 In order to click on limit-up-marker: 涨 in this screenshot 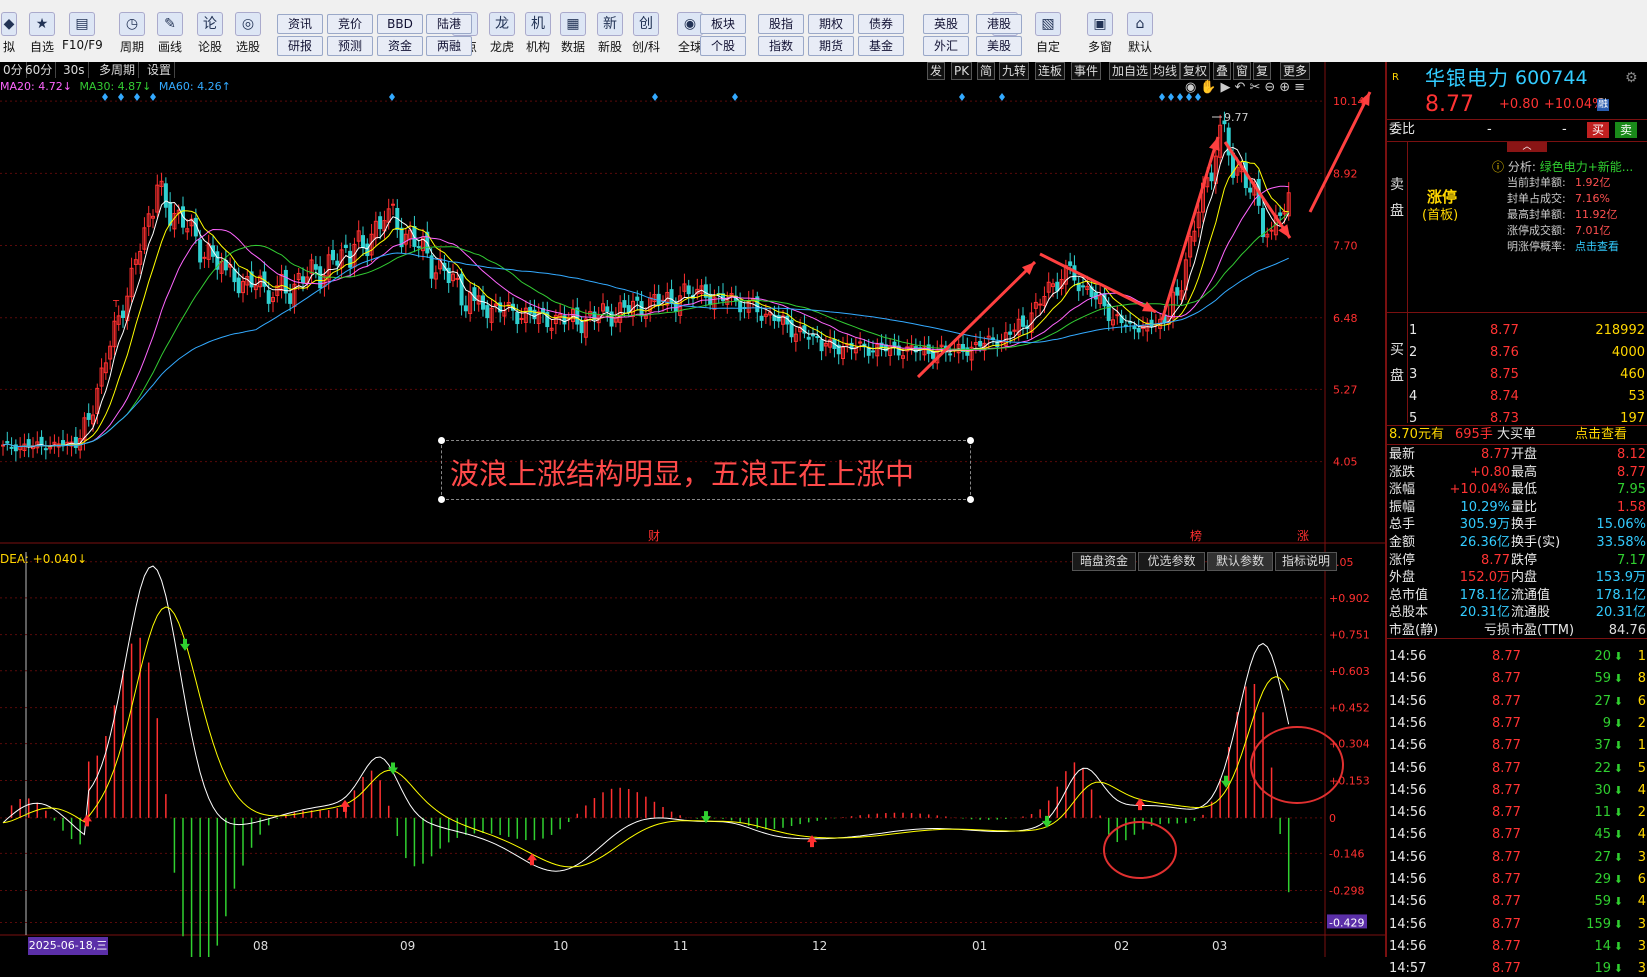, I will do `click(1303, 535)`.